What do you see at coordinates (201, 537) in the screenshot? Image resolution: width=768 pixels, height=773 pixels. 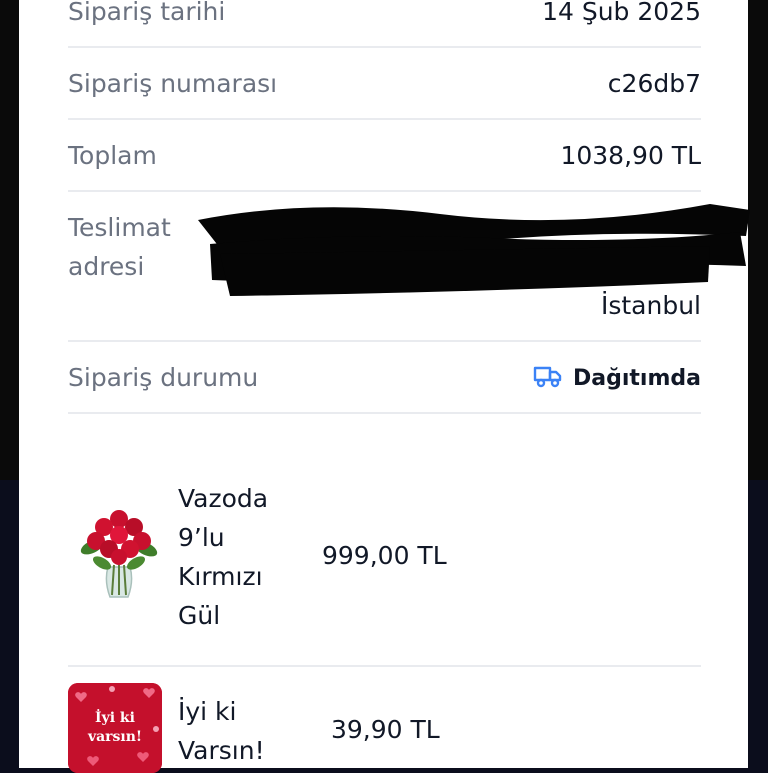 I see `product-name-1-line: 9’lu` at bounding box center [201, 537].